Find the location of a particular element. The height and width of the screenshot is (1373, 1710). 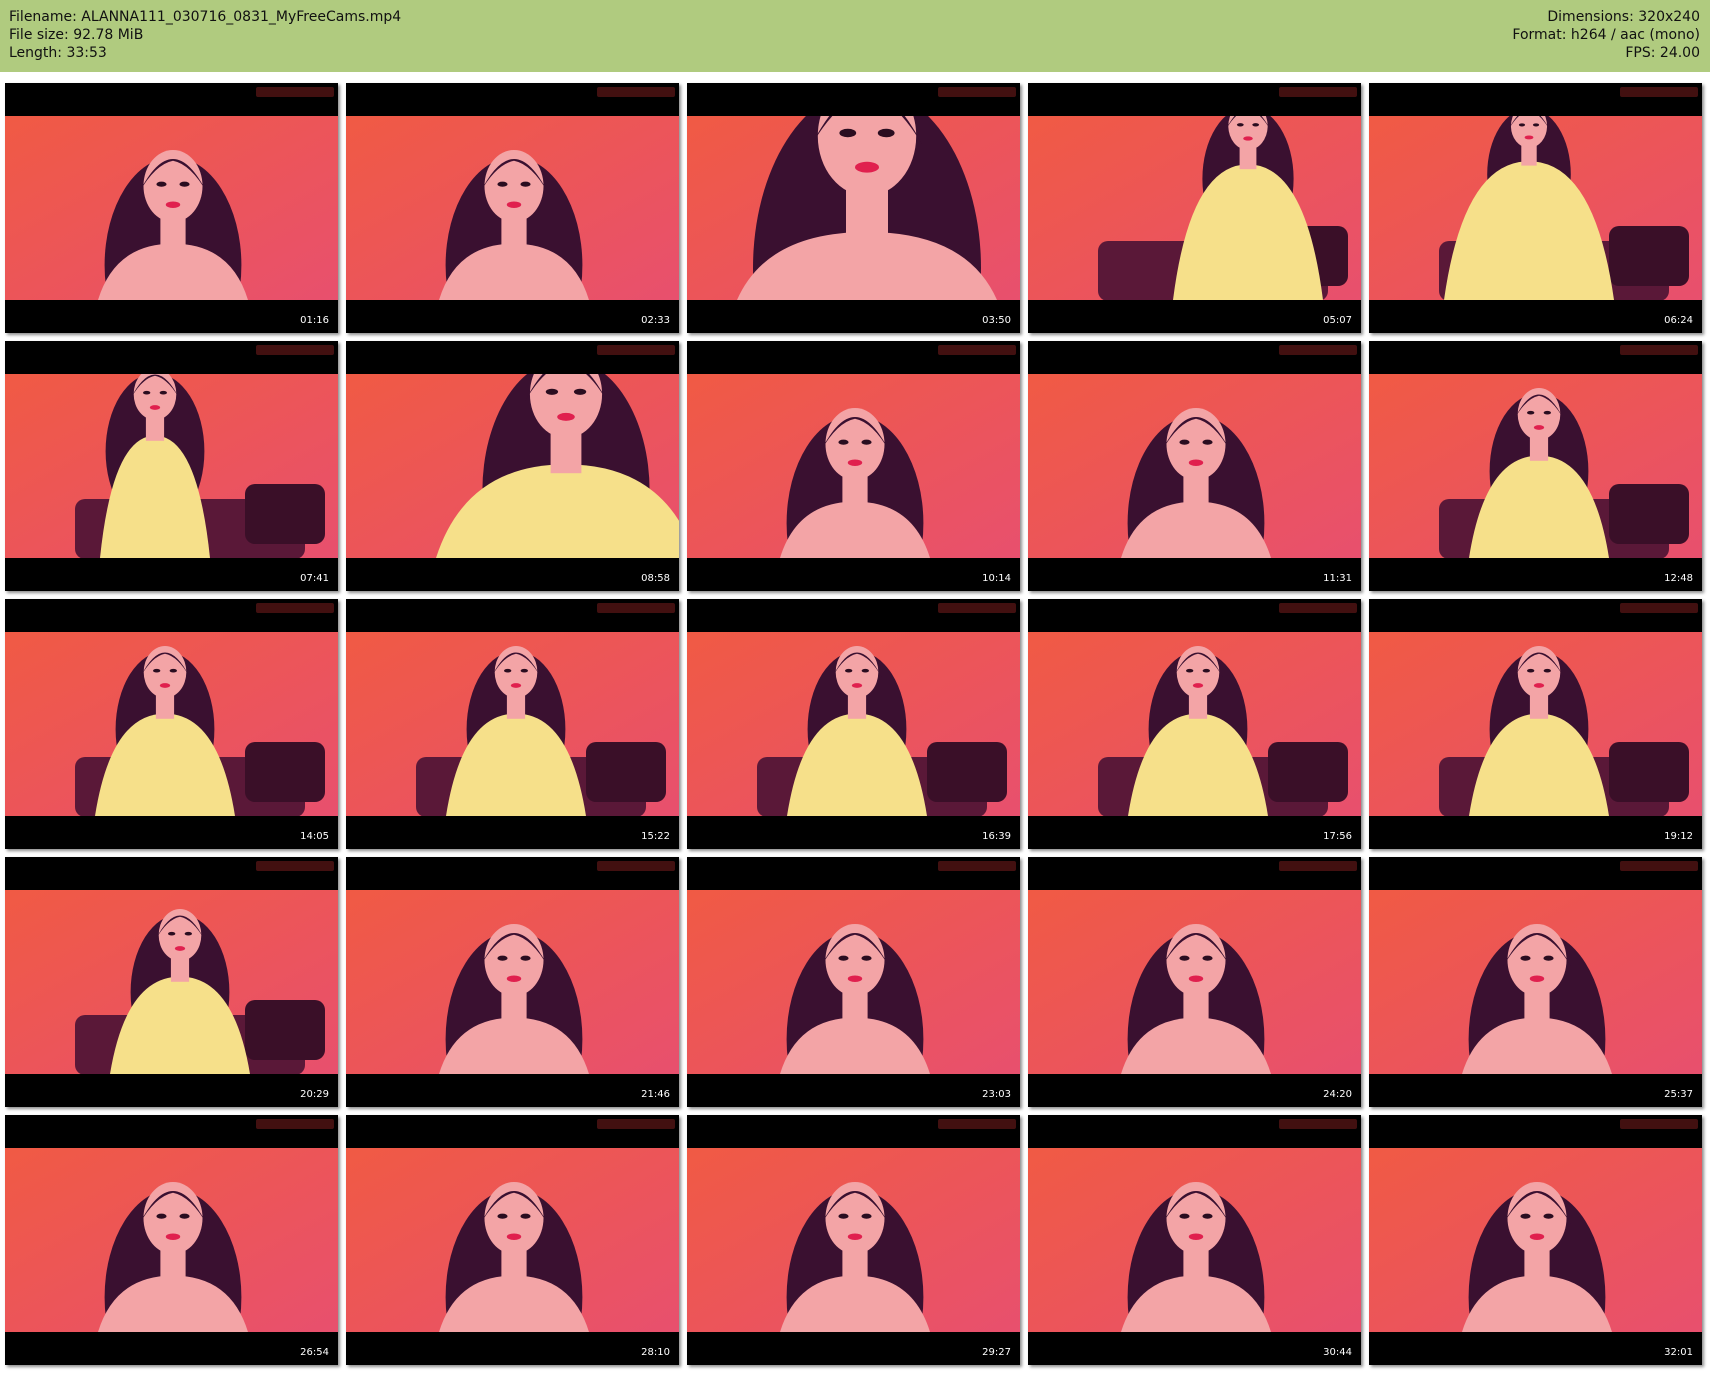

video-thumbnail: 23:03 is located at coordinates (853, 982).